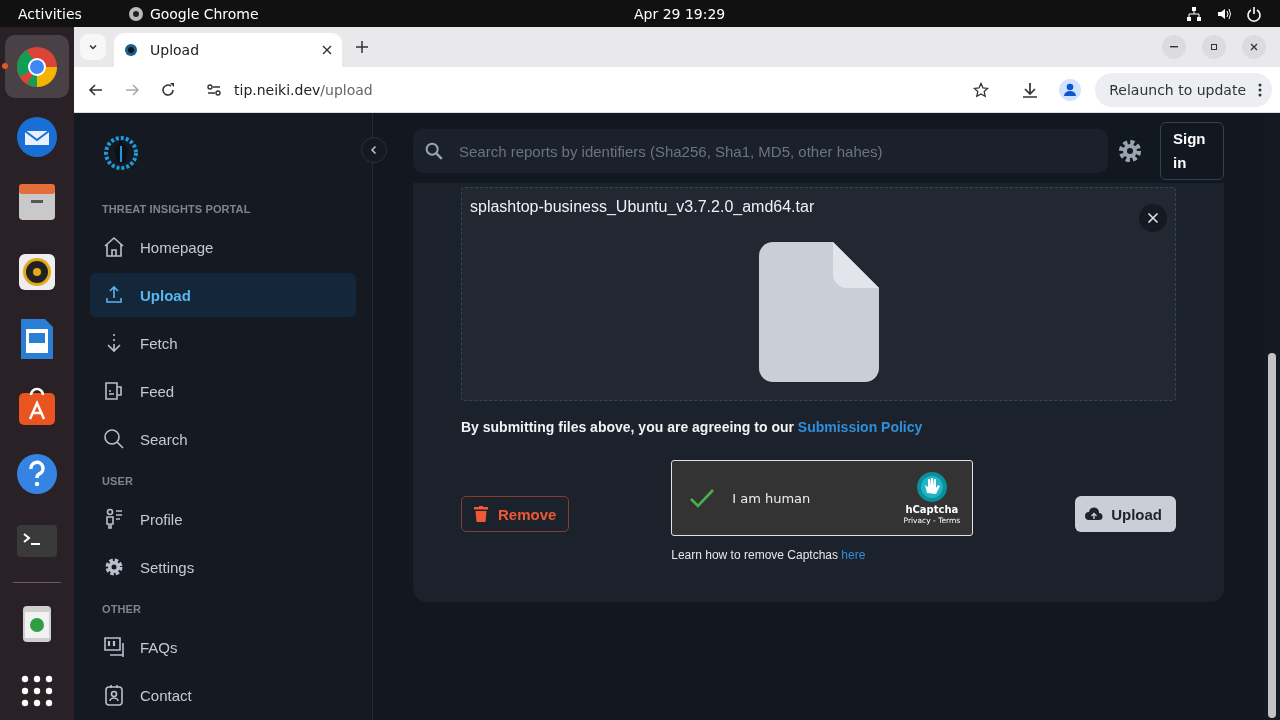  I want to click on maximize-icon, so click(1214, 47).